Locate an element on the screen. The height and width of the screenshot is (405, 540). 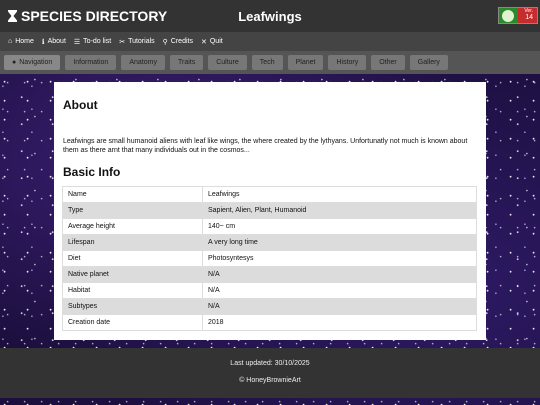
page-title: Leafwings is located at coordinates (270, 16).